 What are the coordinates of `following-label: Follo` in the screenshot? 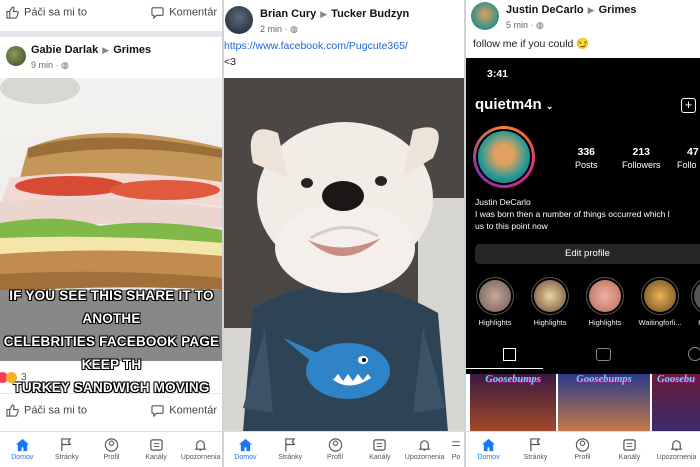 It's located at (687, 165).